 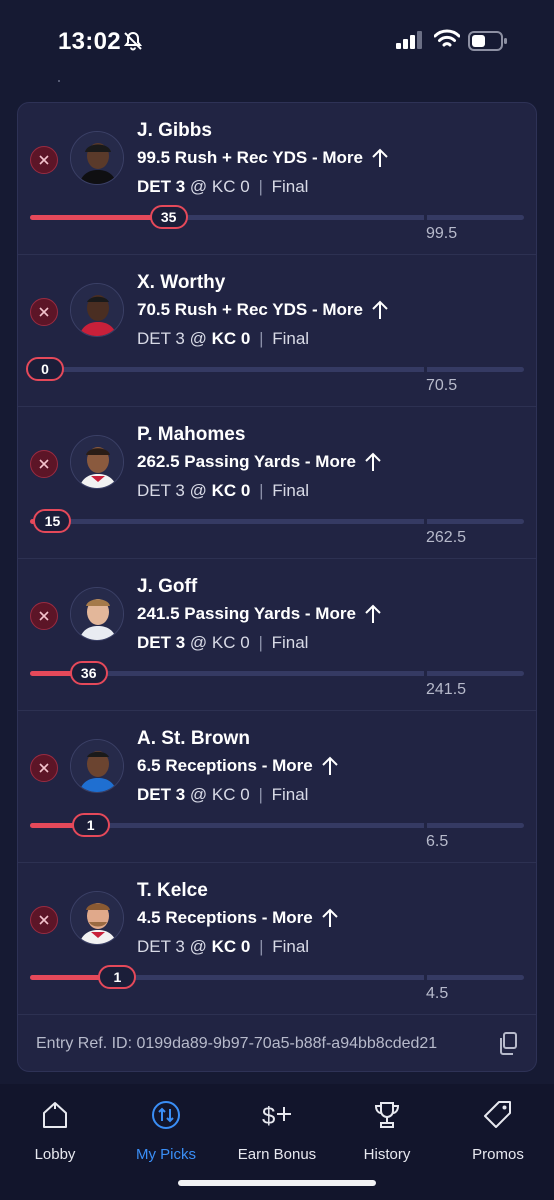 What do you see at coordinates (246, 613) in the screenshot?
I see `prop-line-text: 241.5 Passing Yards - More` at bounding box center [246, 613].